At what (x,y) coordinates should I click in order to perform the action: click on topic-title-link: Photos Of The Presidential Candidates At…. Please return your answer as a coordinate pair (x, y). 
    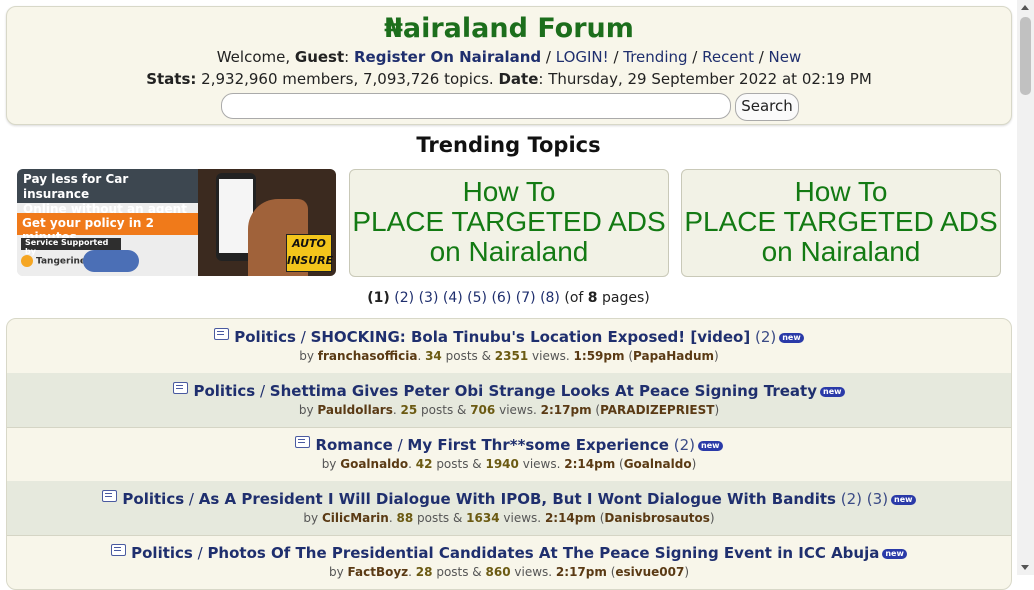
    Looking at the image, I should click on (543, 553).